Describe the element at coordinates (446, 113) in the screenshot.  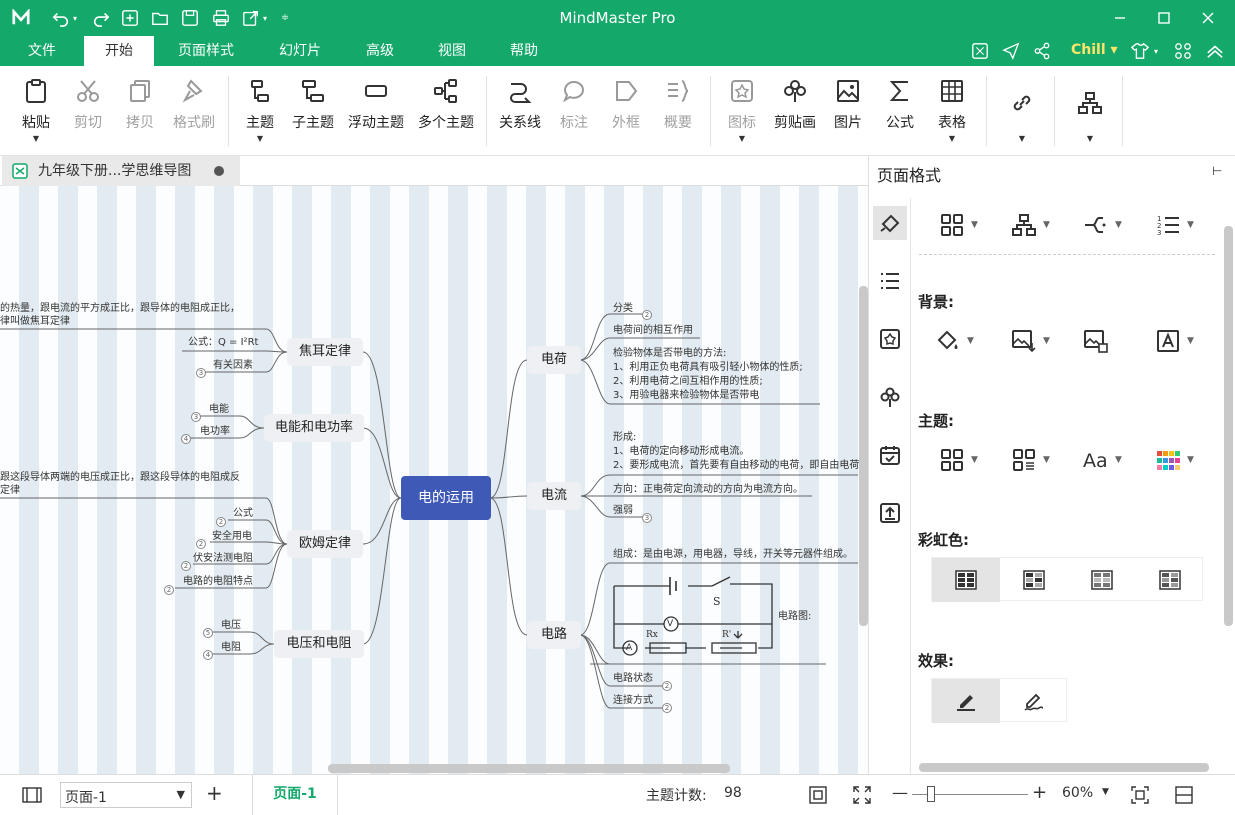
I see `multiple-topics-button: 多个主题` at that location.